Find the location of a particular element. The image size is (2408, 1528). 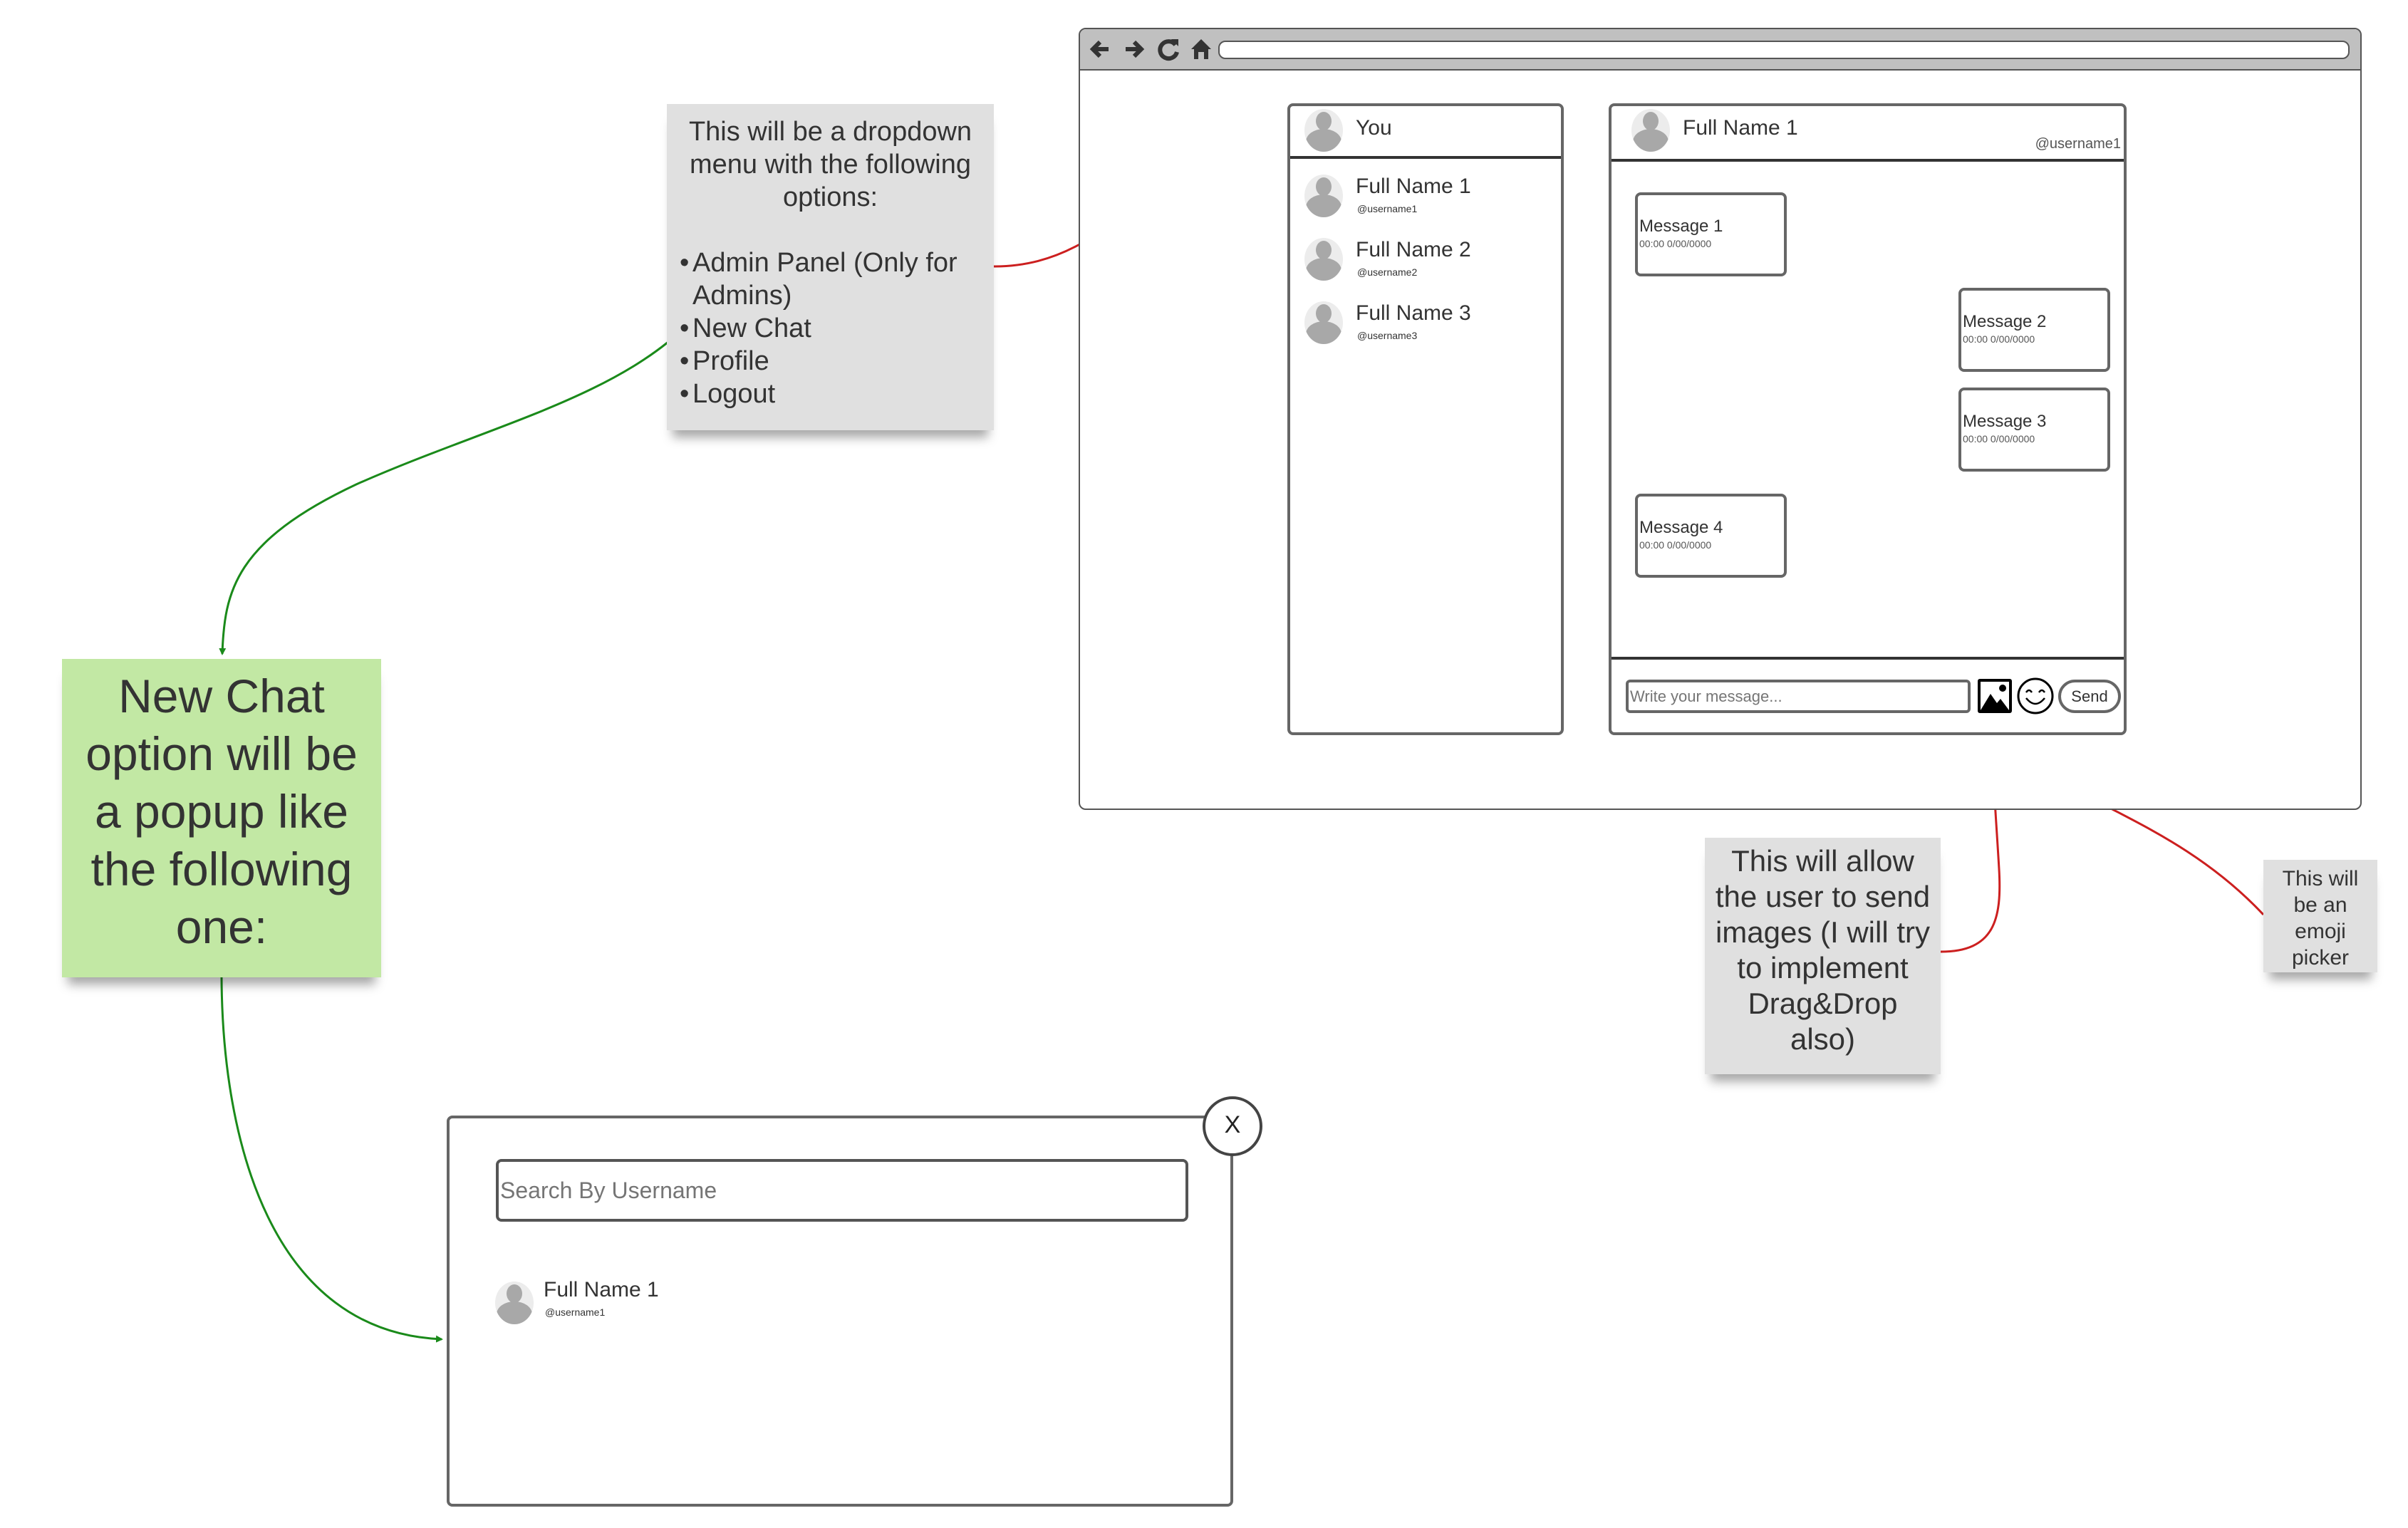

dropdown-option-new-chat: New Chat is located at coordinates (830, 328).